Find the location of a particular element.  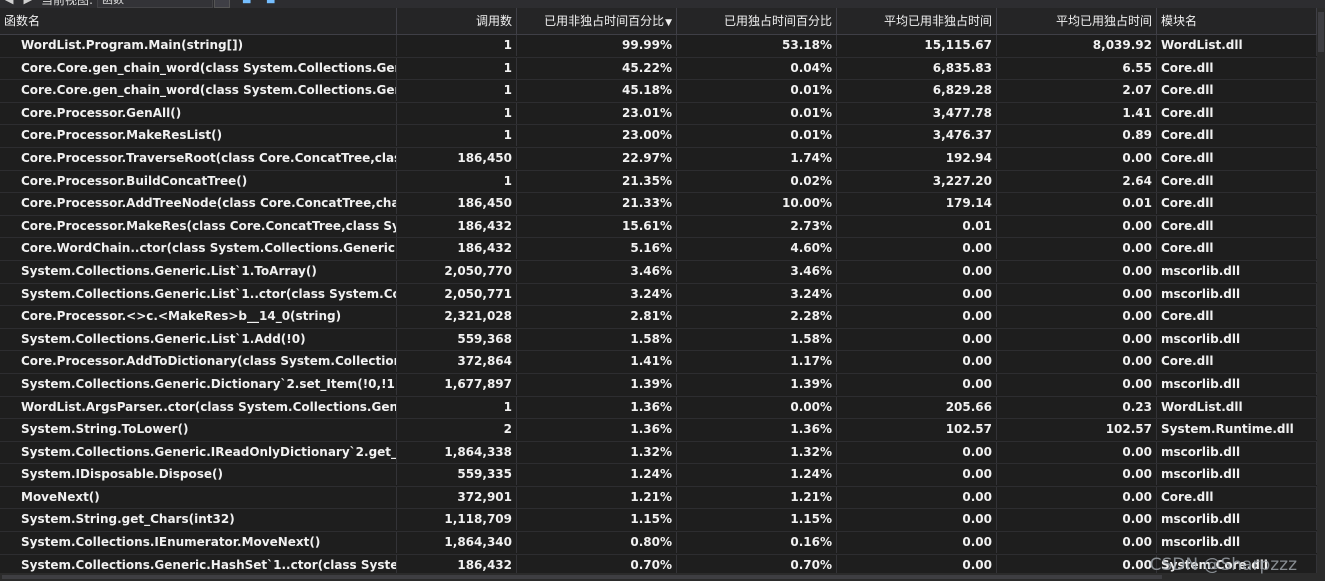

exclusive-pct-cell: 2.73% is located at coordinates (757, 226).